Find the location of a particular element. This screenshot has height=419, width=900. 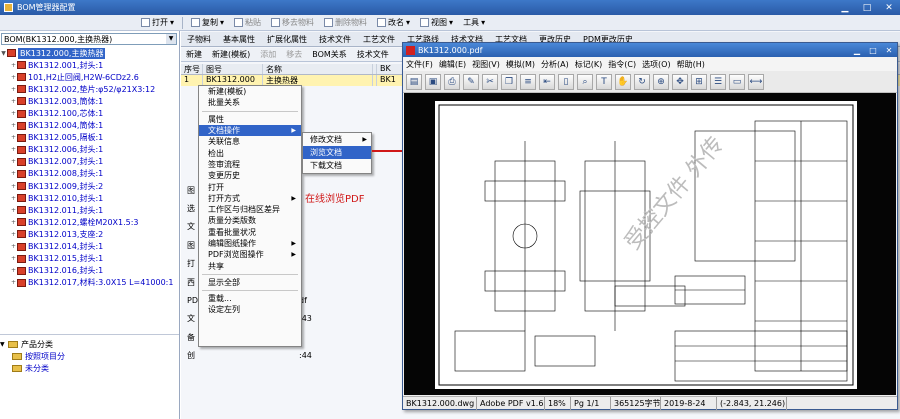

edit-icon: ✎ is located at coordinates (471, 81).